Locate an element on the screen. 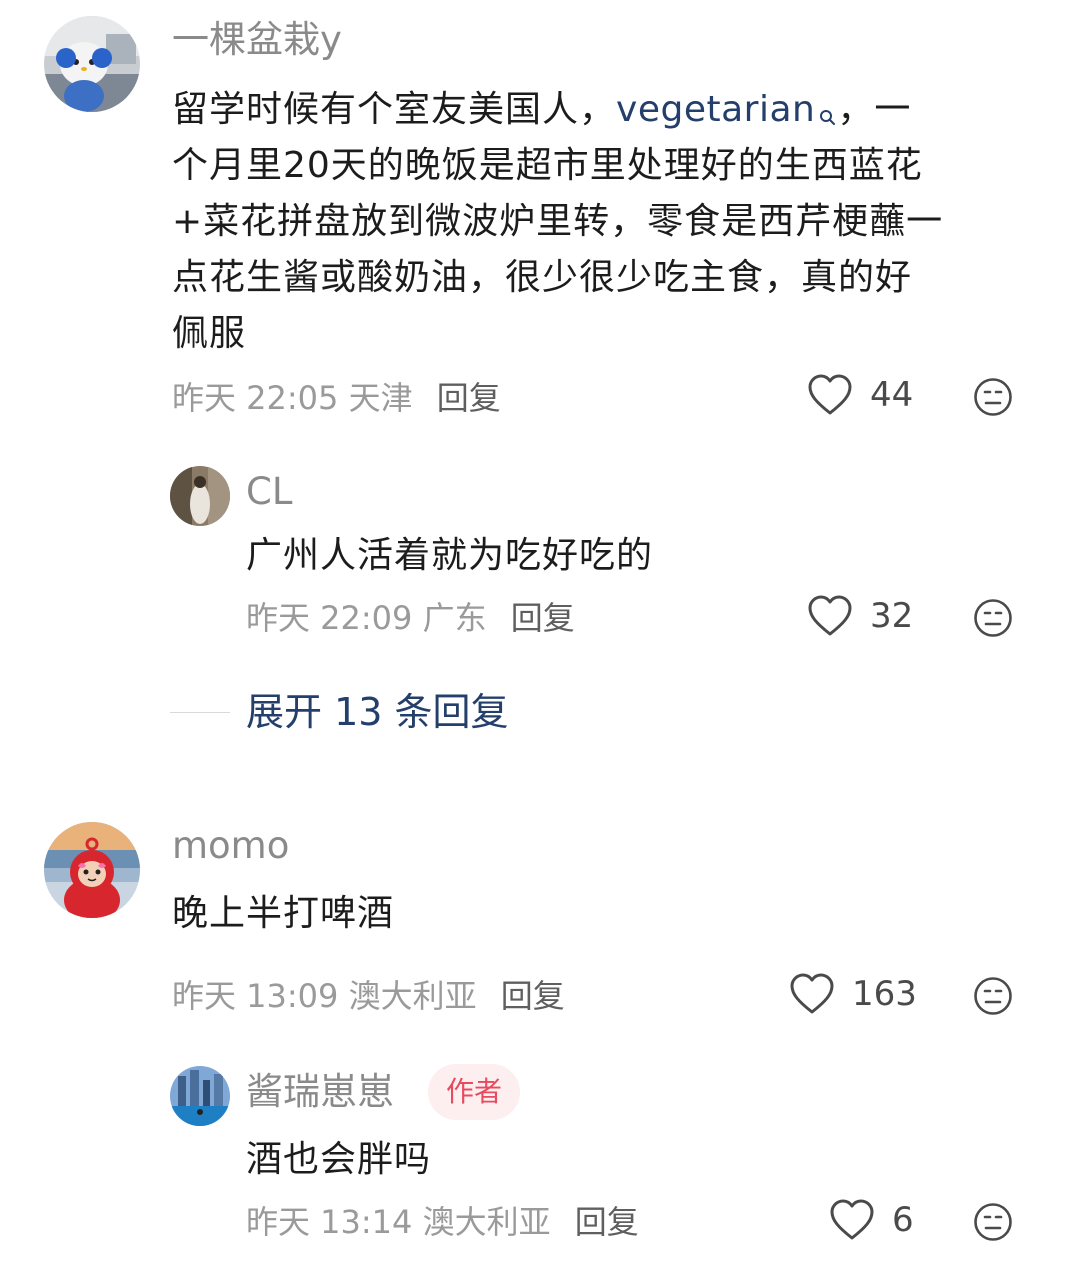 This screenshot has width=1079, height=1271. like-count: 32 is located at coordinates (892, 616).